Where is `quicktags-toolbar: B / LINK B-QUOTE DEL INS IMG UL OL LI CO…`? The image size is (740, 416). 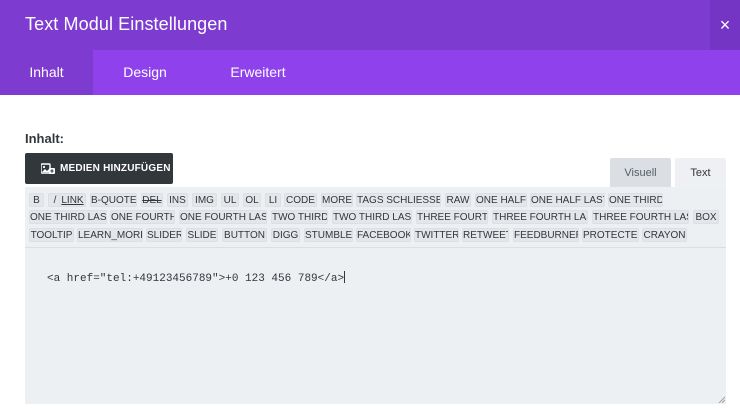
quicktags-toolbar: B / LINK B-QUOTE DEL INS IMG UL OL LI CO… is located at coordinates (375, 217).